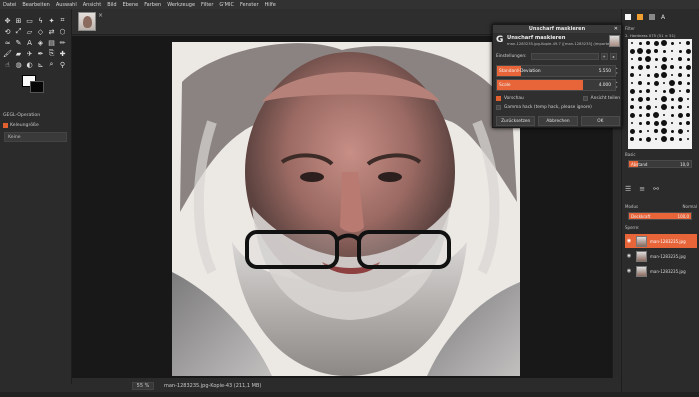 Image resolution: width=699 pixels, height=397 pixels. What do you see at coordinates (35, 5) in the screenshot?
I see `menu-item: Bearbeiten` at bounding box center [35, 5].